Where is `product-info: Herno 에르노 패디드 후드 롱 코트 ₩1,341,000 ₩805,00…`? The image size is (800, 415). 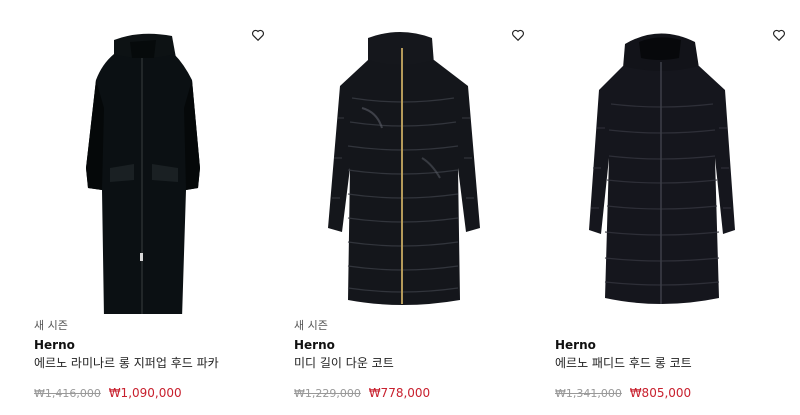
product-info: Herno 에르노 패디드 후드 롱 코트 ₩1,341,000 ₩805,00… is located at coordinates (670, 368).